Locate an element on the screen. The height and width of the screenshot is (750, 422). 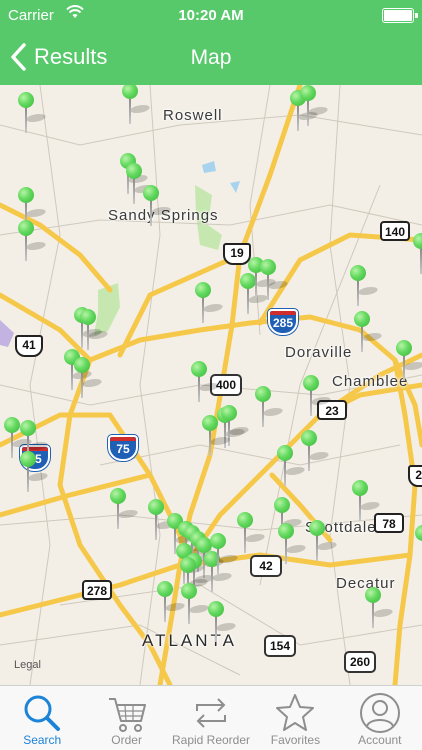
tab-favorites-label: Favorites is located at coordinates (295, 740).